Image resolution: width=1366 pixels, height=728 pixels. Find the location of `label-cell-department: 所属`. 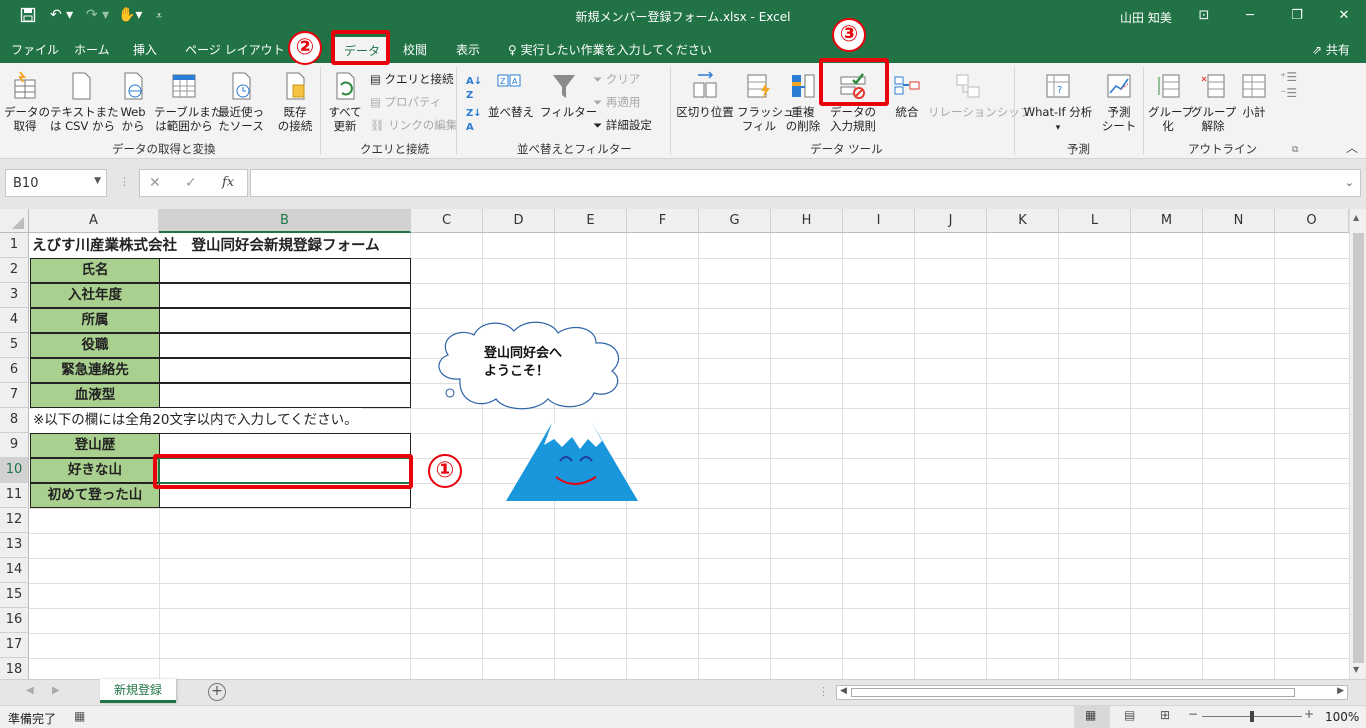

label-cell-department: 所属 is located at coordinates (95, 320).